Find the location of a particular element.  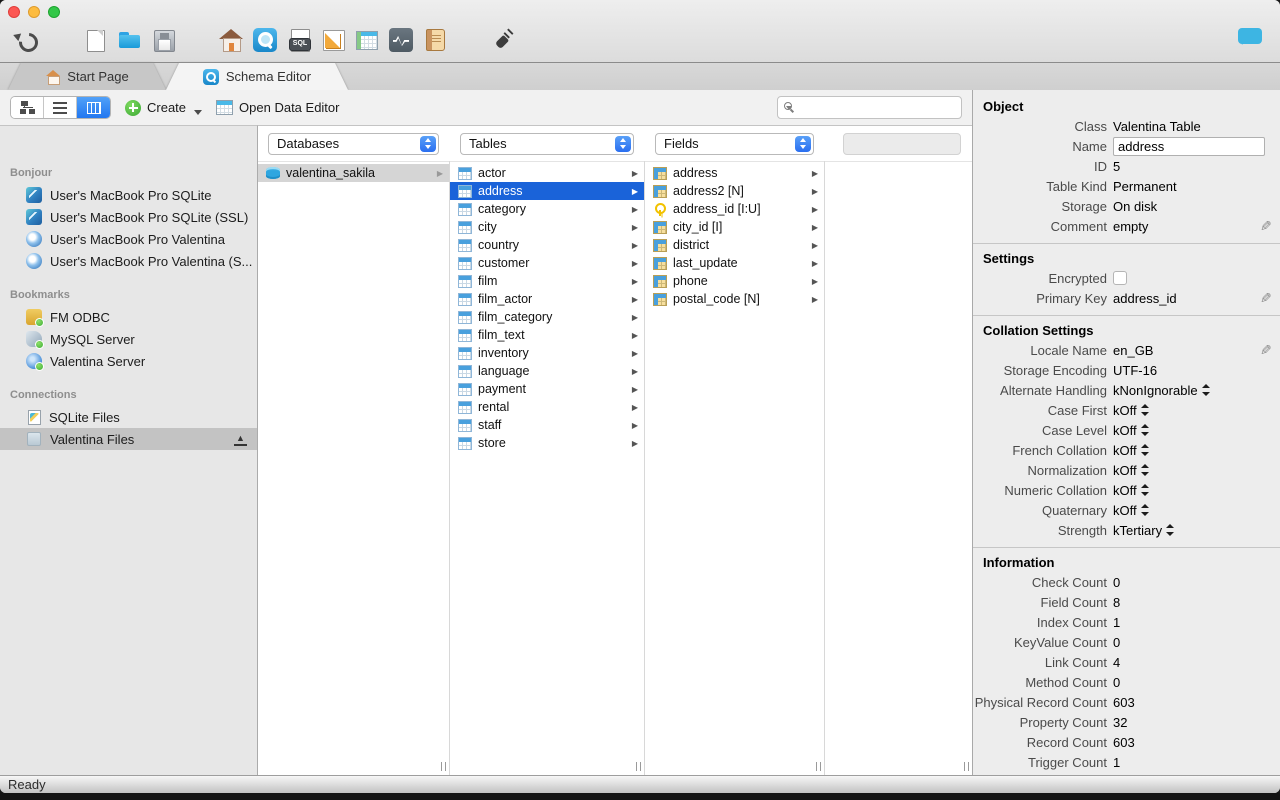

name-input is located at coordinates (1189, 146).